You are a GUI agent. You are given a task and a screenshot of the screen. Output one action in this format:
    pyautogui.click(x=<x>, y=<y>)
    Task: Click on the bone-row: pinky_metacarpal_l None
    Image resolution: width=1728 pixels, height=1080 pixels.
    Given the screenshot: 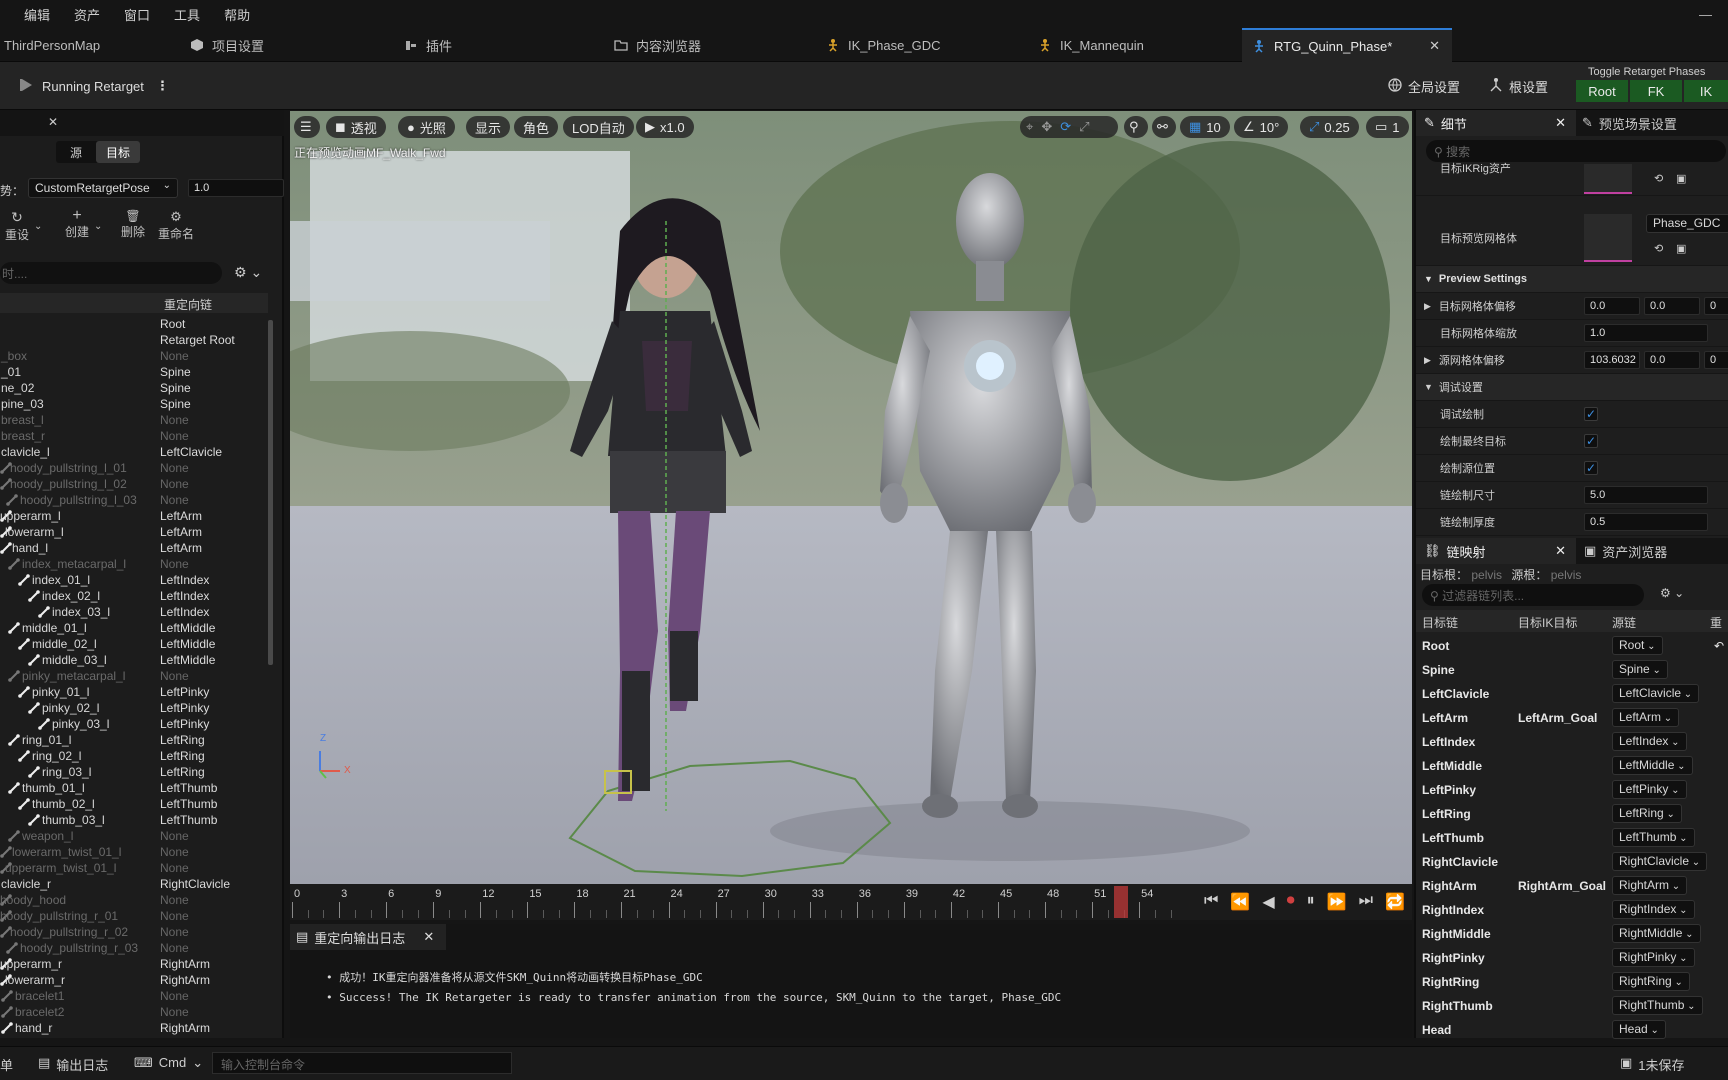 What is the action you would take?
    pyautogui.click(x=134, y=676)
    